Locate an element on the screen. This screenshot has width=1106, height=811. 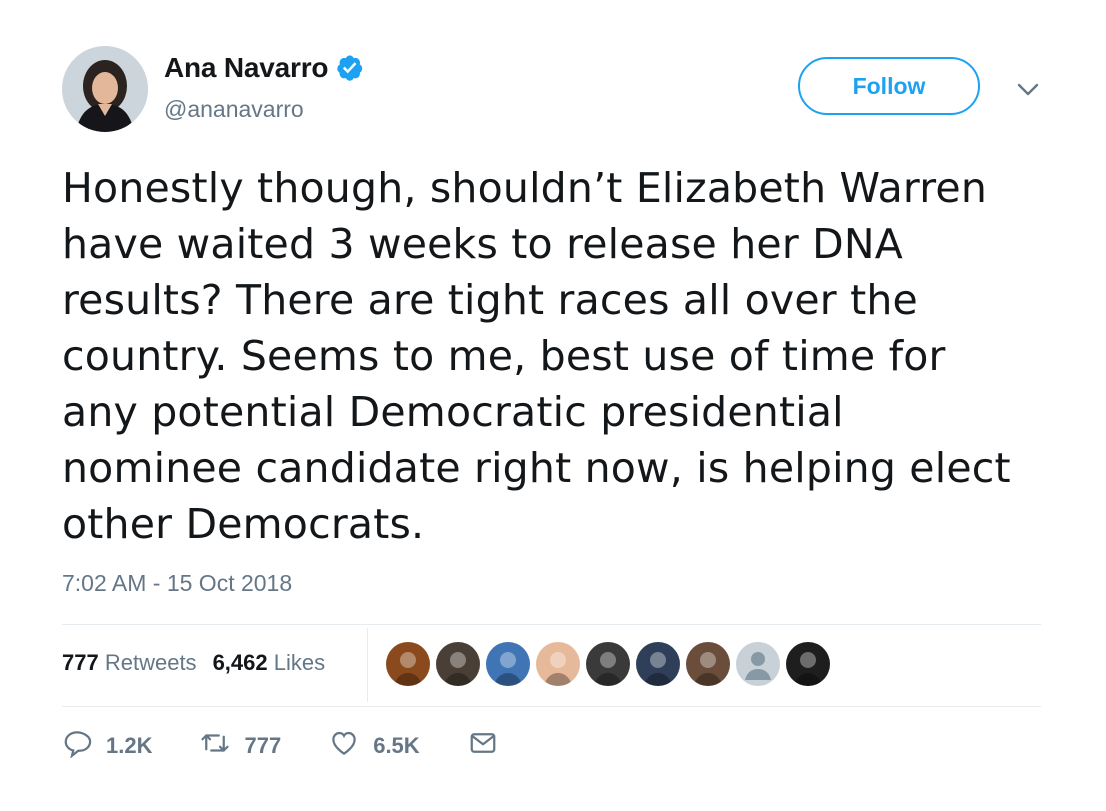
retweets-stat: 777 Retweets is located at coordinates (129, 663).